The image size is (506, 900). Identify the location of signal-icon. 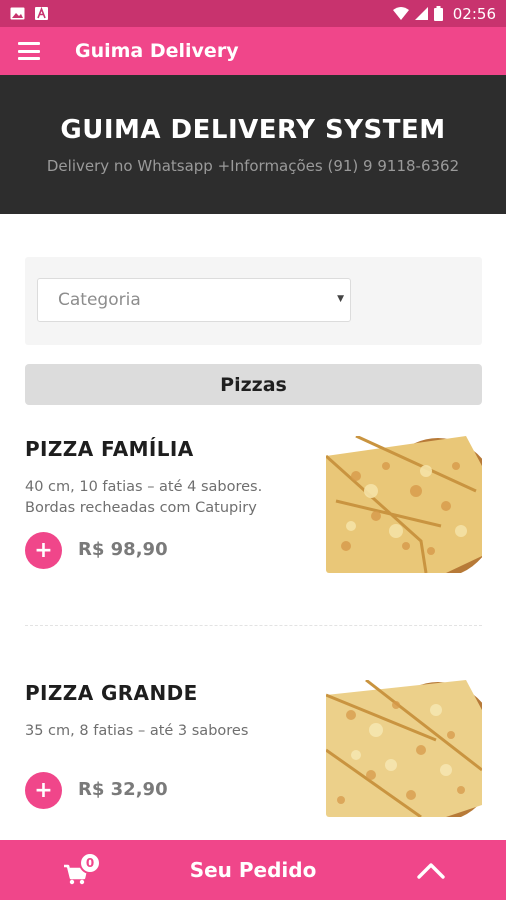
(421, 13).